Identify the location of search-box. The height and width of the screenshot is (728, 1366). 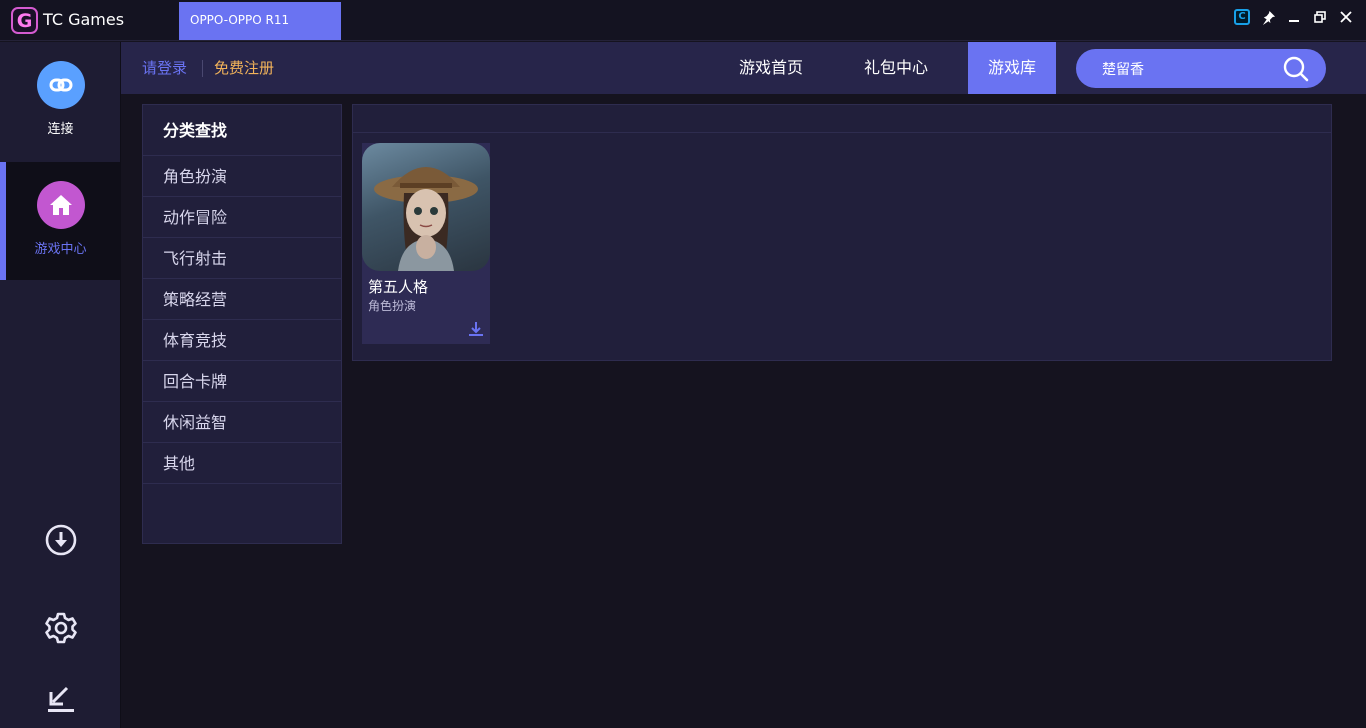
(1201, 68).